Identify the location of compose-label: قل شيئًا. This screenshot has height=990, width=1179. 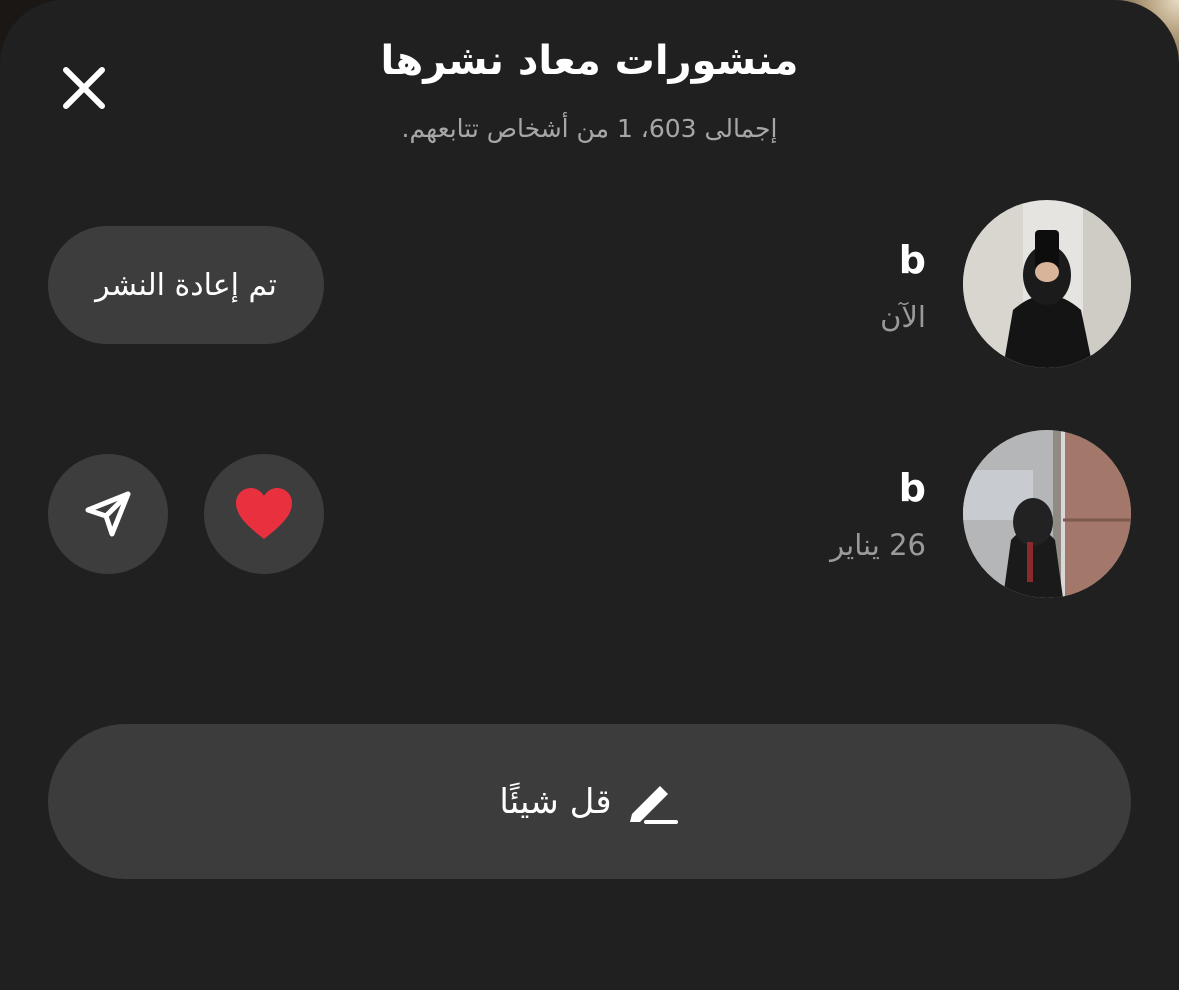
(555, 802).